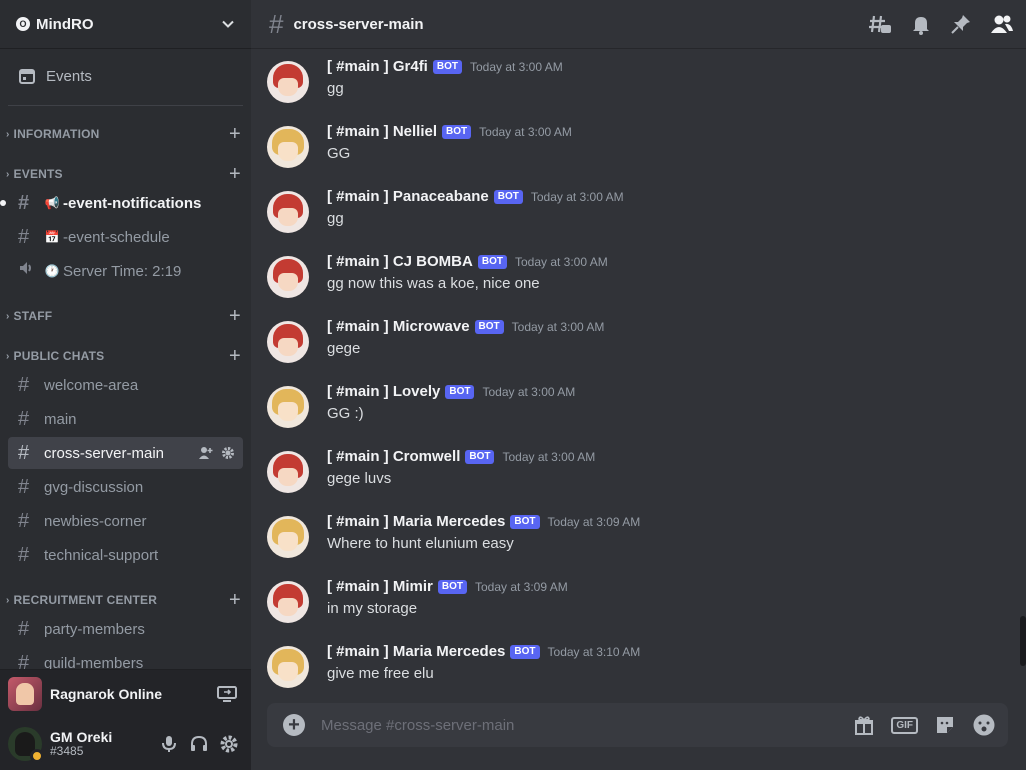 The height and width of the screenshot is (770, 1026). What do you see at coordinates (101, 555) in the screenshot?
I see `channel-label: technical-support` at bounding box center [101, 555].